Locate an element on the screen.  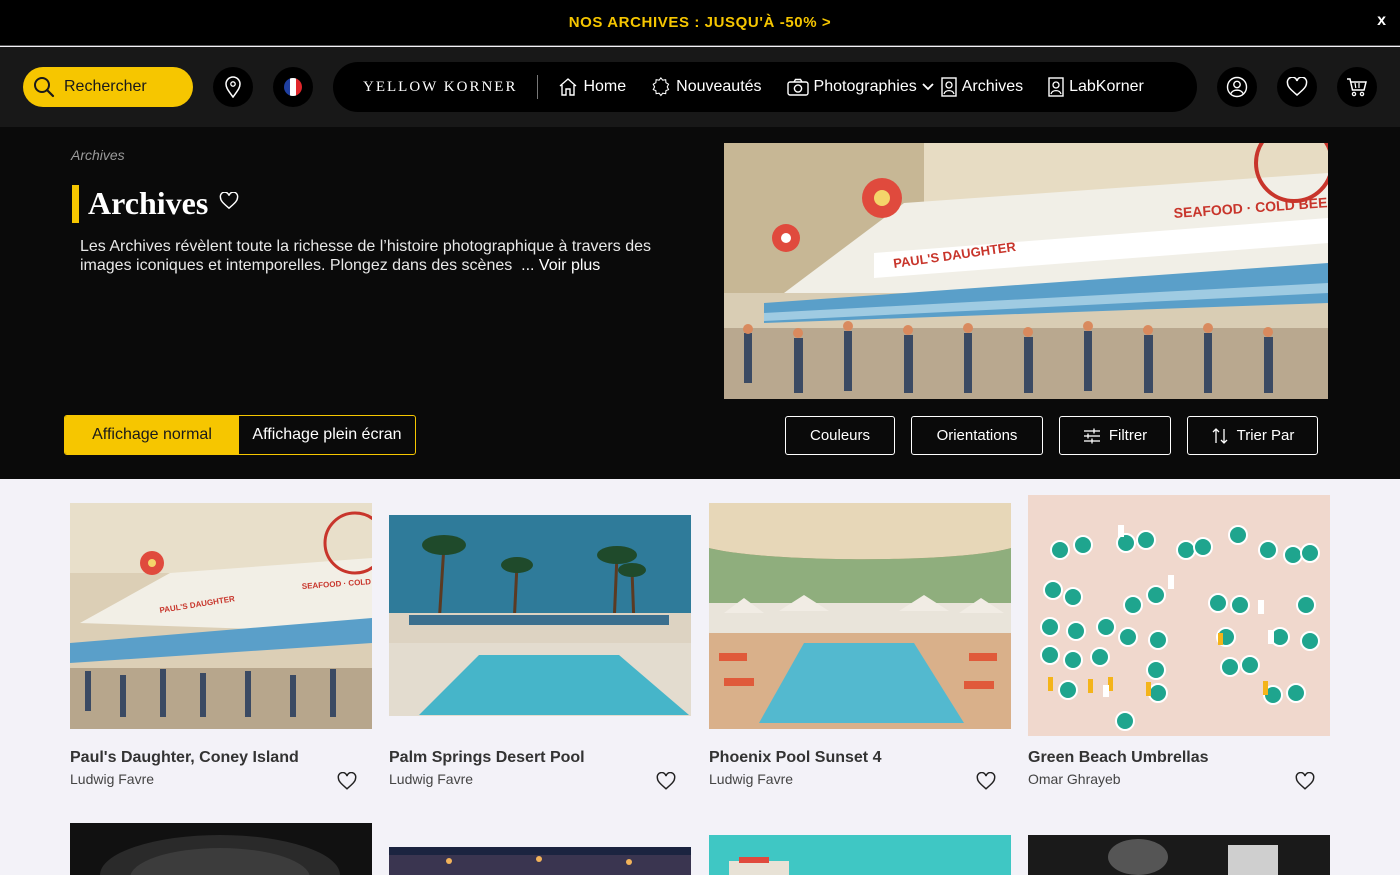
search-icon is located at coordinates (44, 87).